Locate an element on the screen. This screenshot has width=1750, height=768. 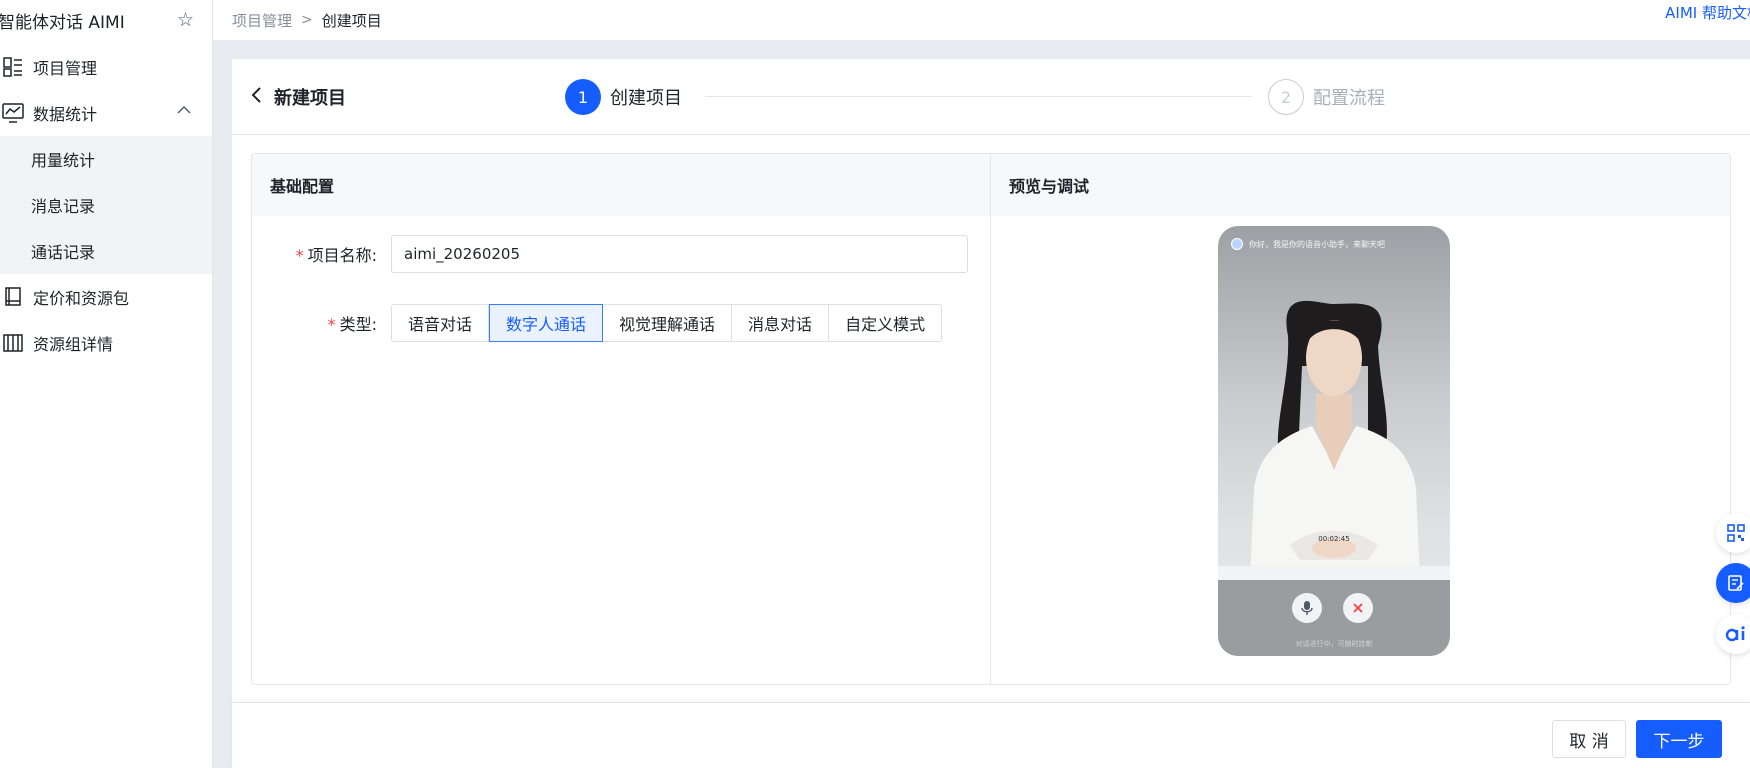
hangup-button is located at coordinates (1358, 608).